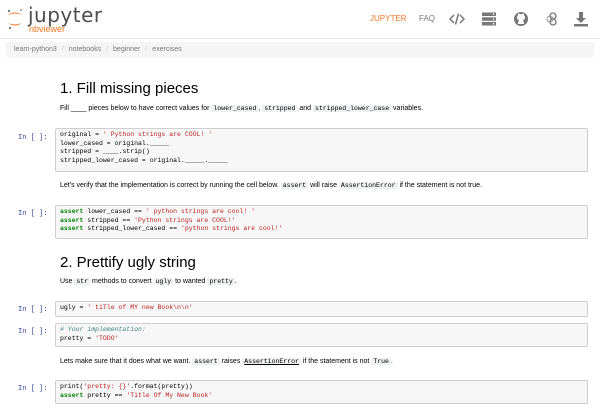 This screenshot has height=417, width=600. Describe the element at coordinates (129, 88) in the screenshot. I see `section-heading: 1. Fill missing pieces` at that location.